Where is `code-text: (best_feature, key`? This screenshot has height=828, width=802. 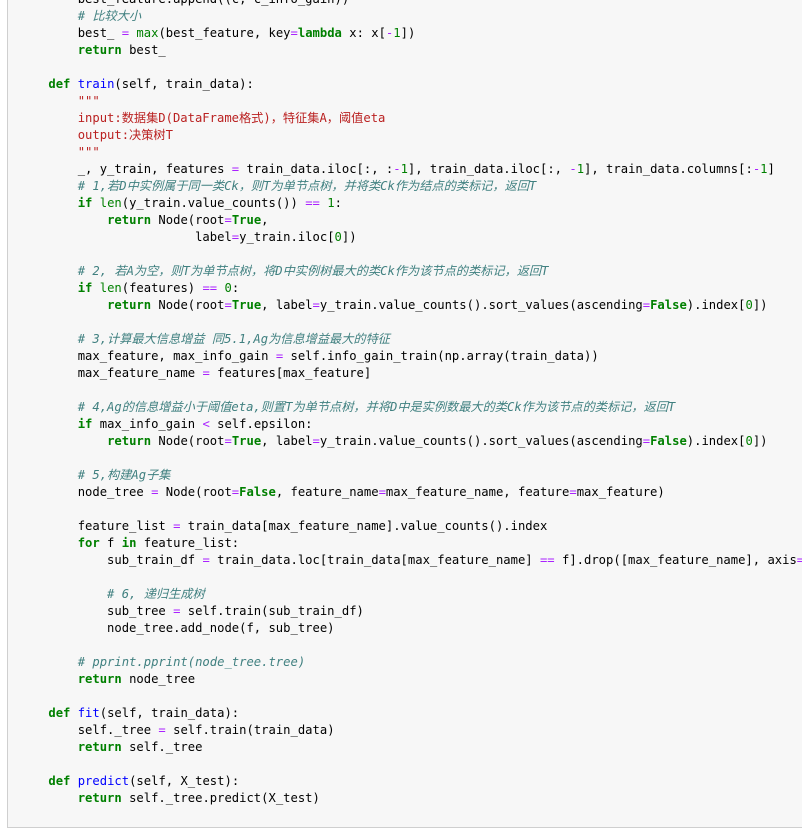 code-text: (best_feature, key is located at coordinates (224, 33).